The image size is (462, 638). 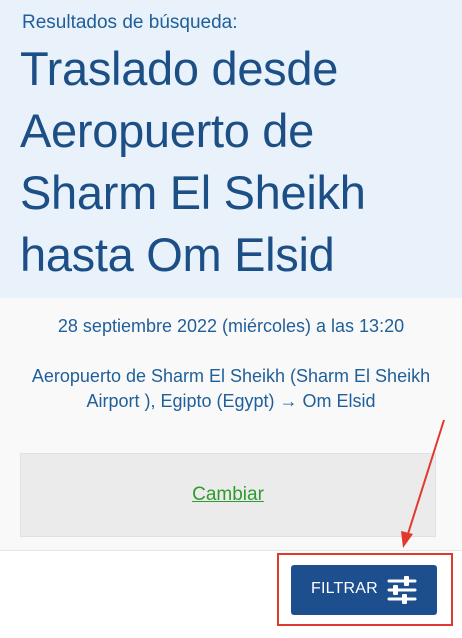 What do you see at coordinates (402, 590) in the screenshot?
I see `sliders-icon` at bounding box center [402, 590].